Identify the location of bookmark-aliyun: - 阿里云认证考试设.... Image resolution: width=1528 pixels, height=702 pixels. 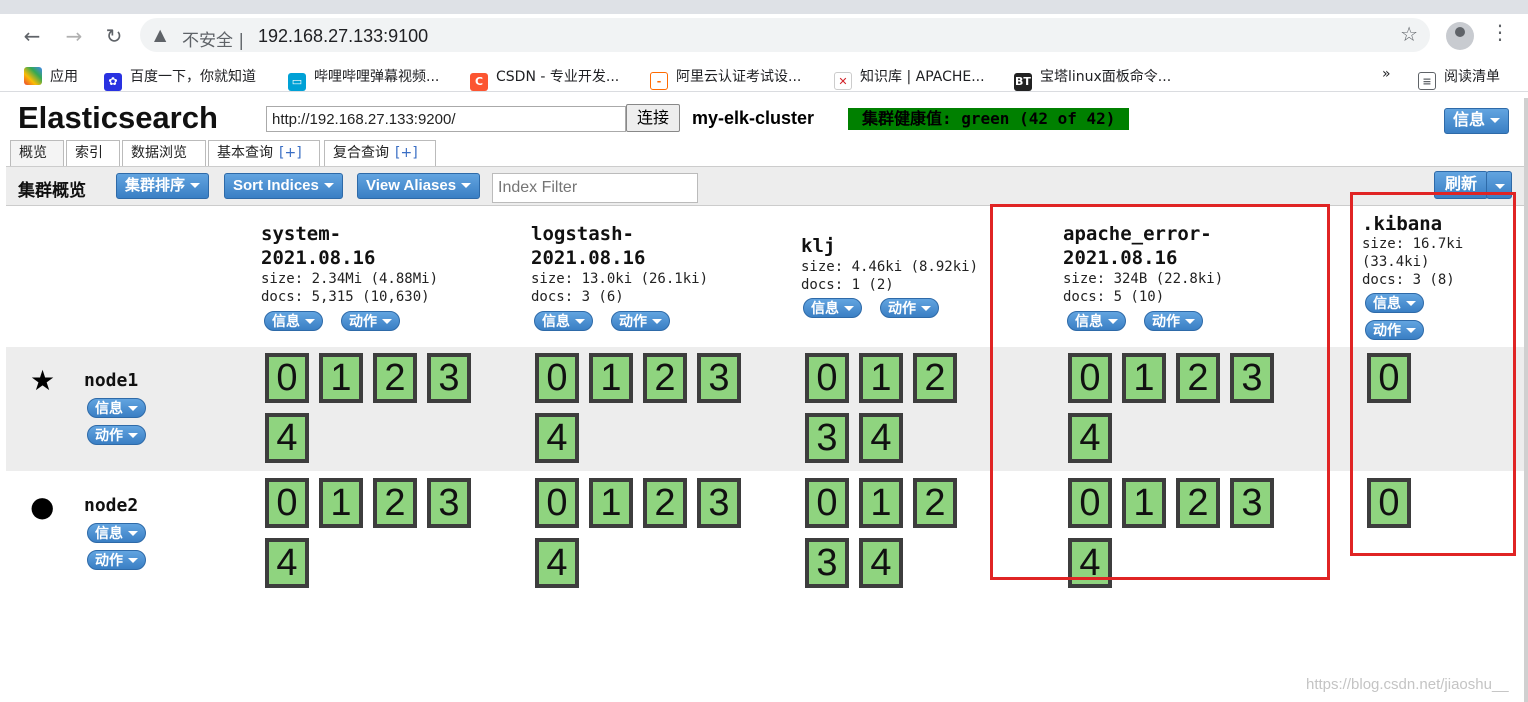
(725, 78).